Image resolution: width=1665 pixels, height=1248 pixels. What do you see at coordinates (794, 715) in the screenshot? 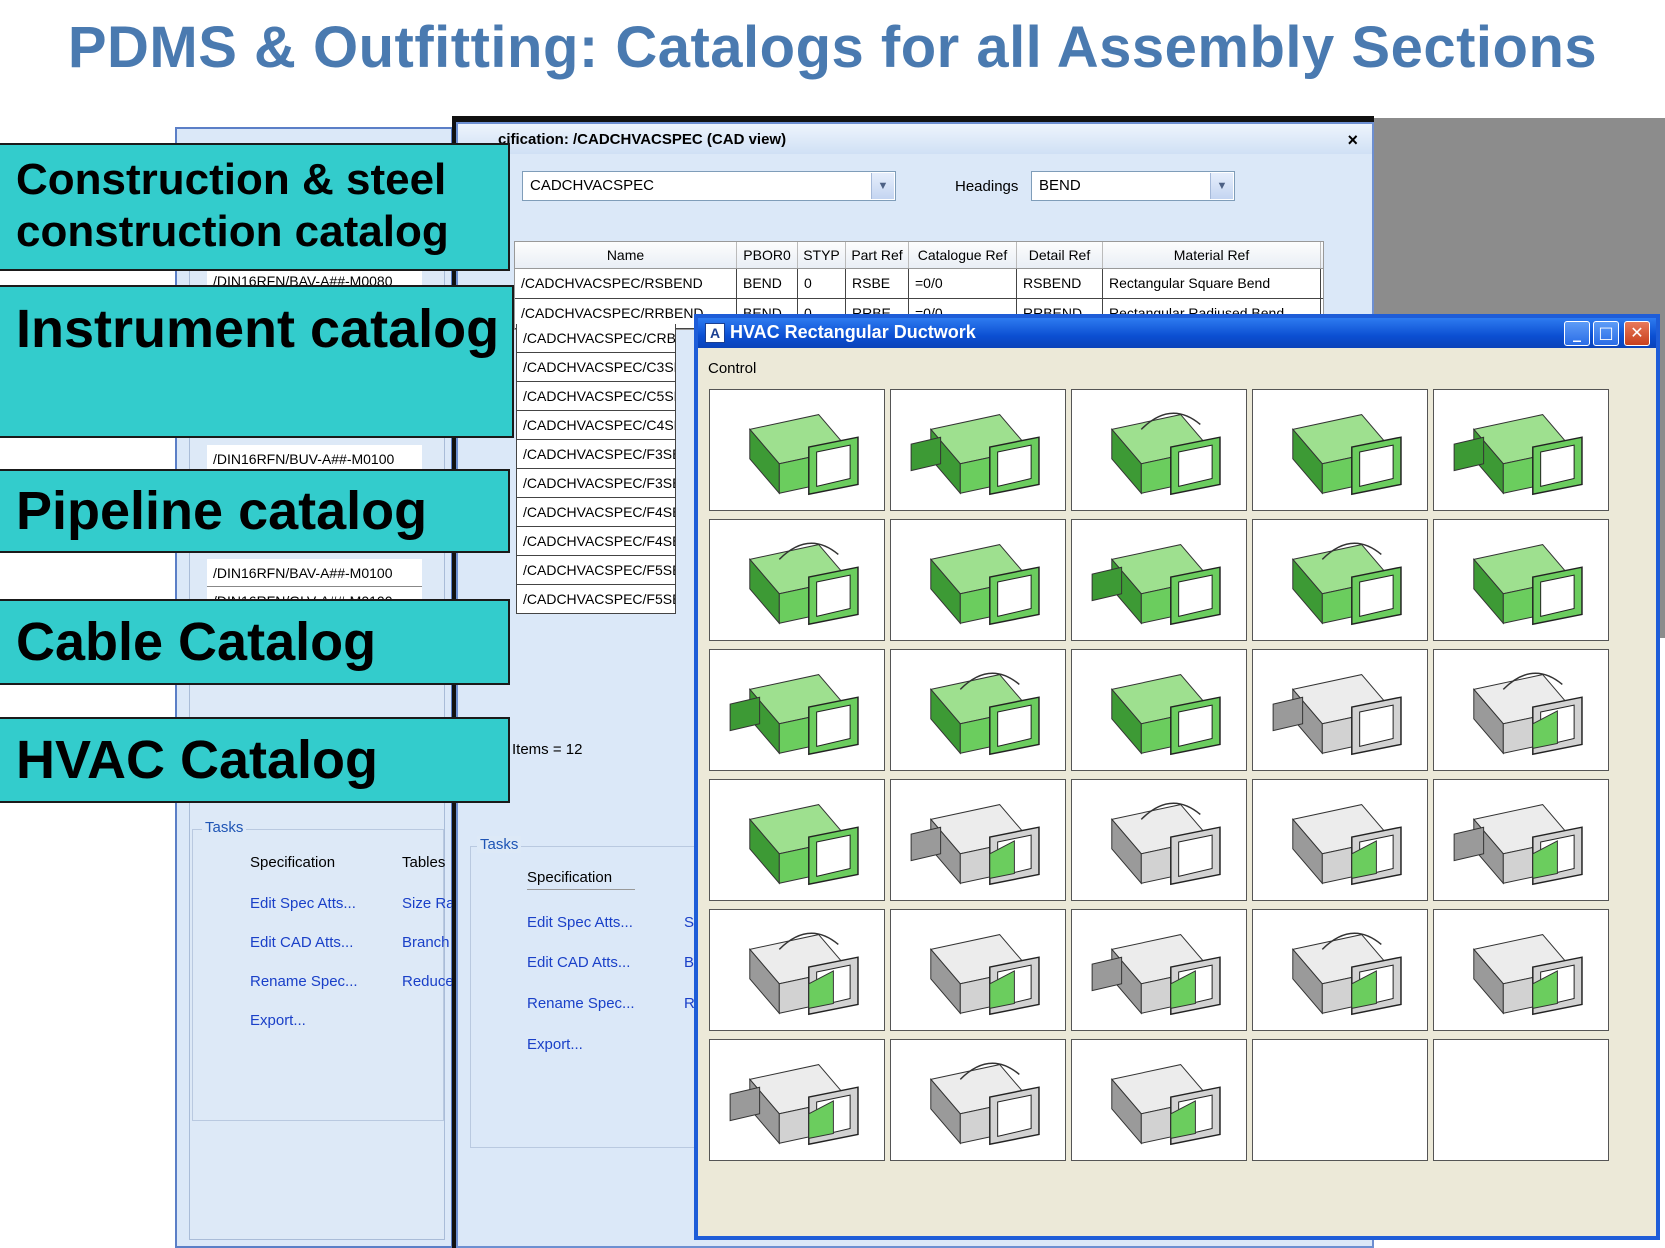
I see `shoe-branch-icon` at bounding box center [794, 715].